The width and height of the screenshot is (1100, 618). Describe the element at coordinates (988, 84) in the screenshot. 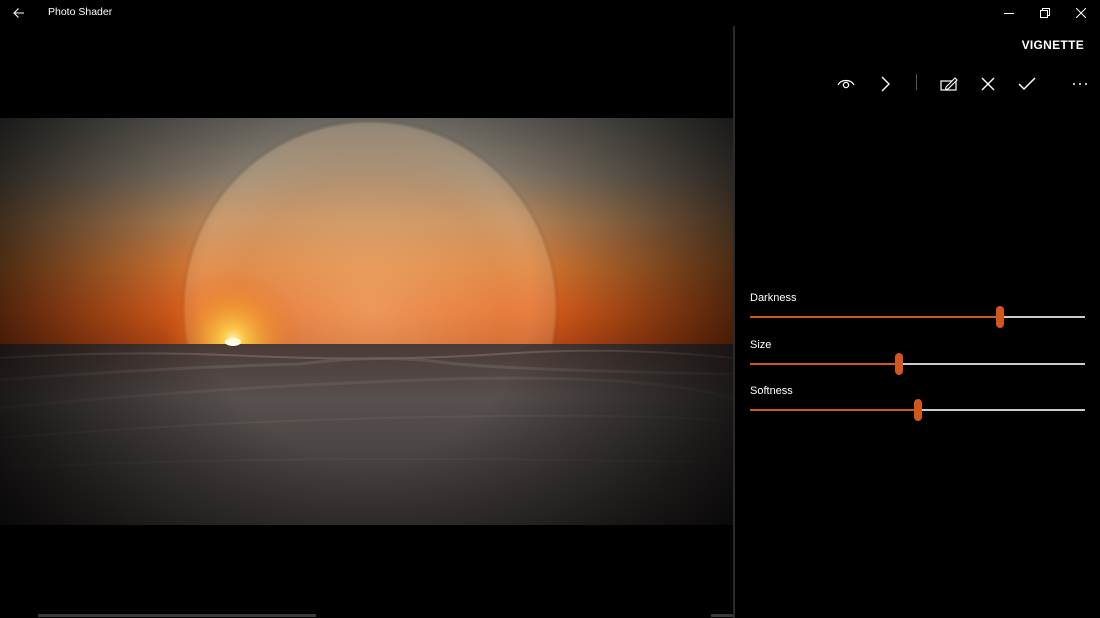

I see `cancel-x-icon` at that location.